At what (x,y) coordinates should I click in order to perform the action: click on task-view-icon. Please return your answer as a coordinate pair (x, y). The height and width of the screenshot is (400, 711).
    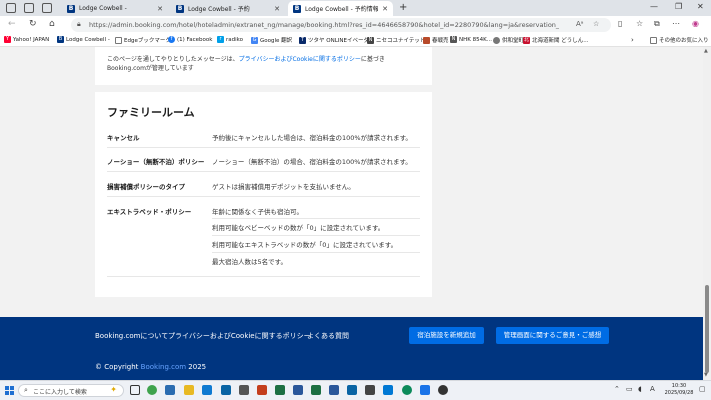
    Looking at the image, I should click on (135, 390).